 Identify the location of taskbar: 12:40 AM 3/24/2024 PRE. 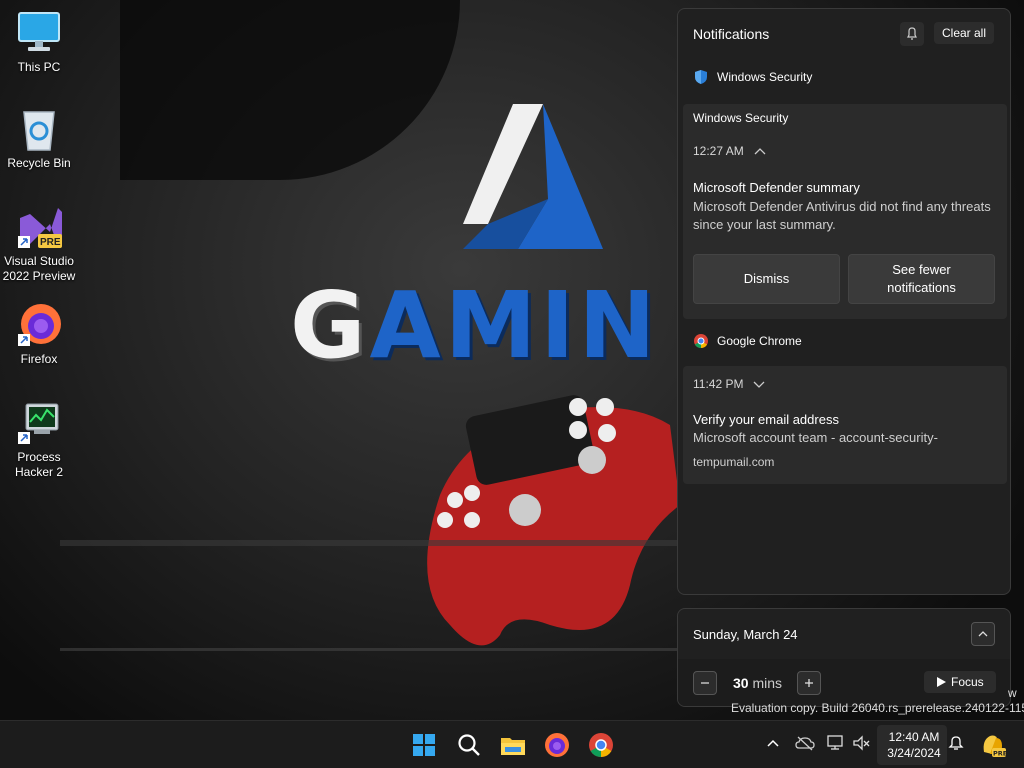
(512, 744).